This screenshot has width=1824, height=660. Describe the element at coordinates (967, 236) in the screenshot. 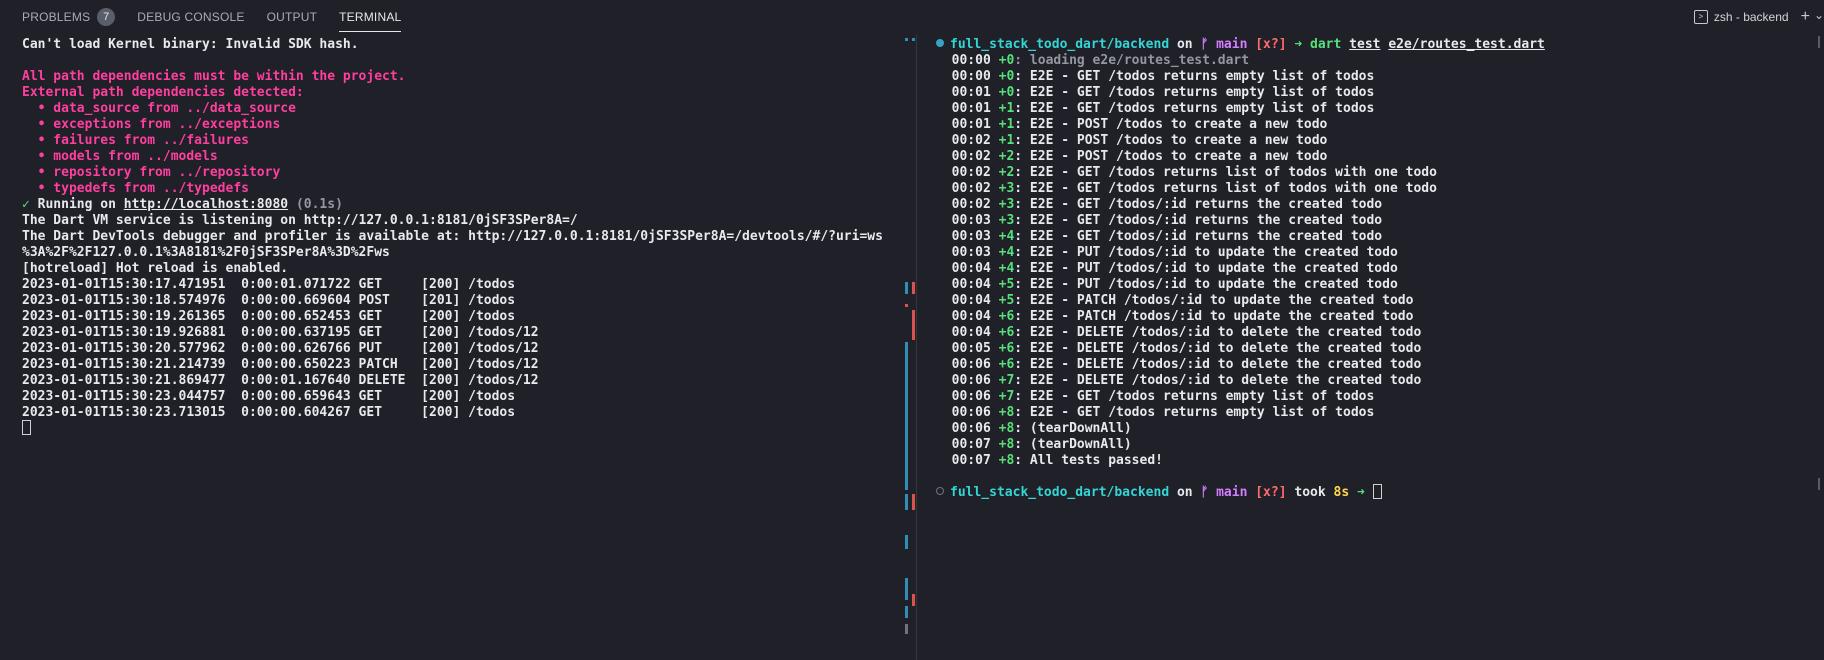

I see `terminal-text: 00:03` at that location.